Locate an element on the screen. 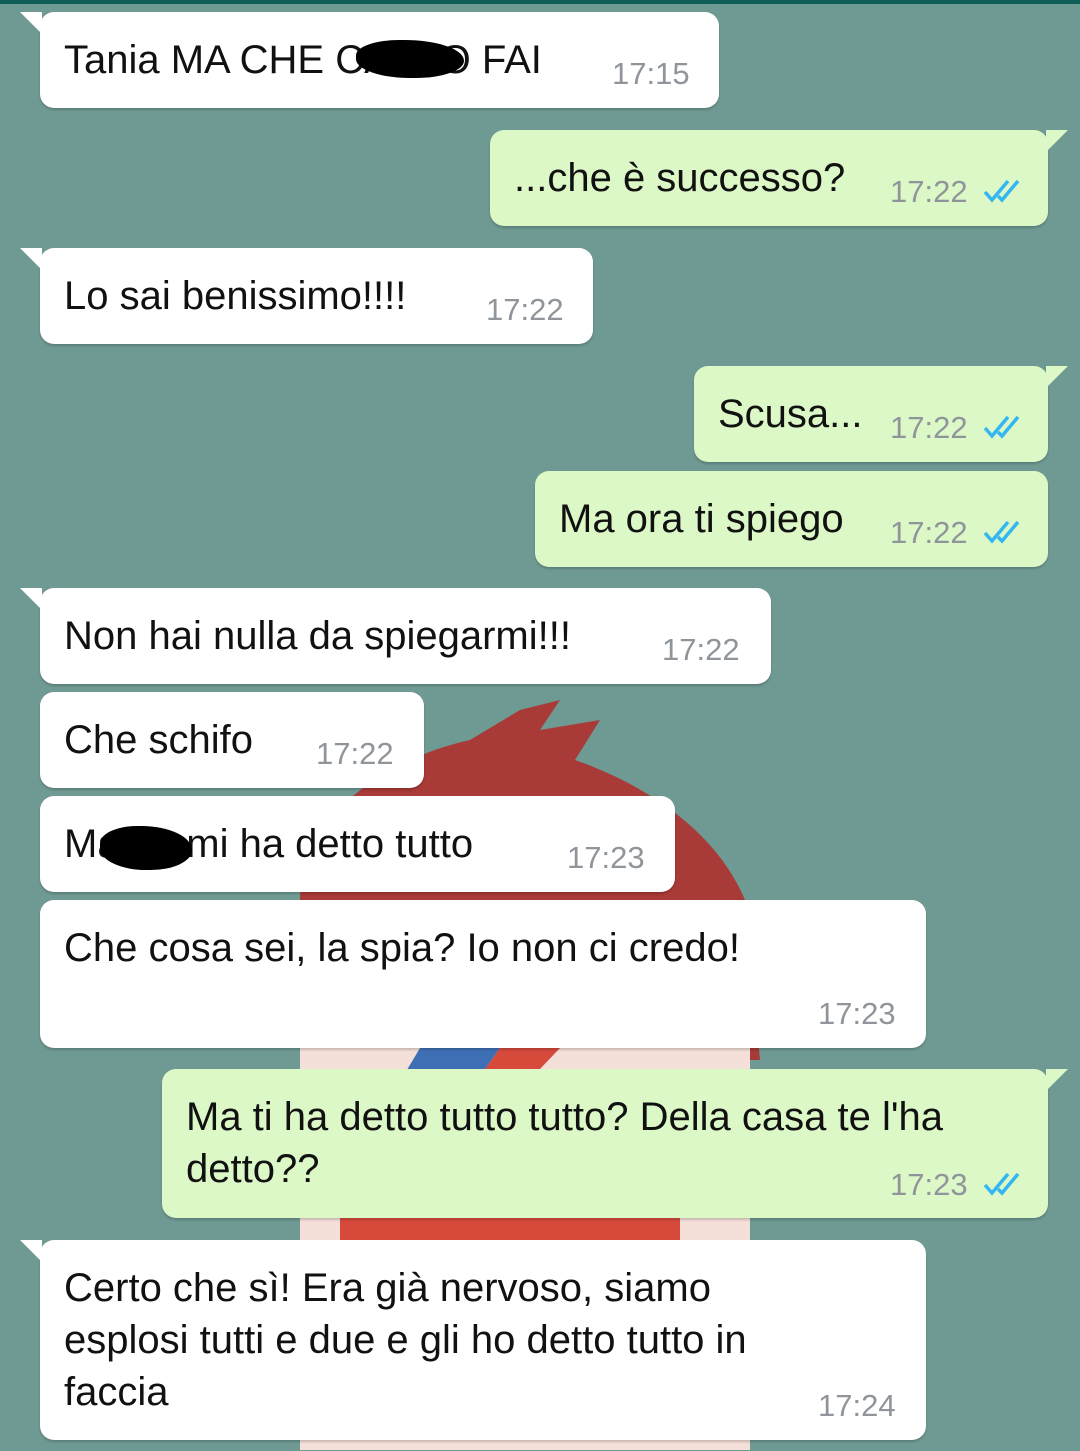 The height and width of the screenshot is (1451, 1080). message-text: Tania MA CHE CAZZO FAI is located at coordinates (303, 60).